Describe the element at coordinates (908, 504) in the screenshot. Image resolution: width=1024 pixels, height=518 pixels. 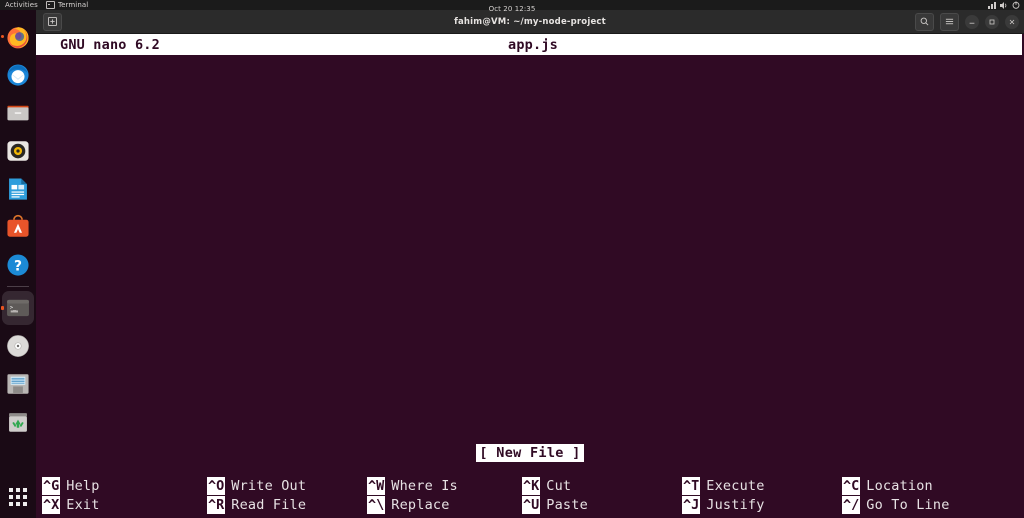
I see `shortcut-label: Go To Line` at that location.